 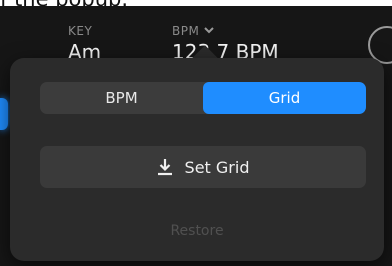 I want to click on set-grid-button: Set Grid, so click(x=203, y=167).